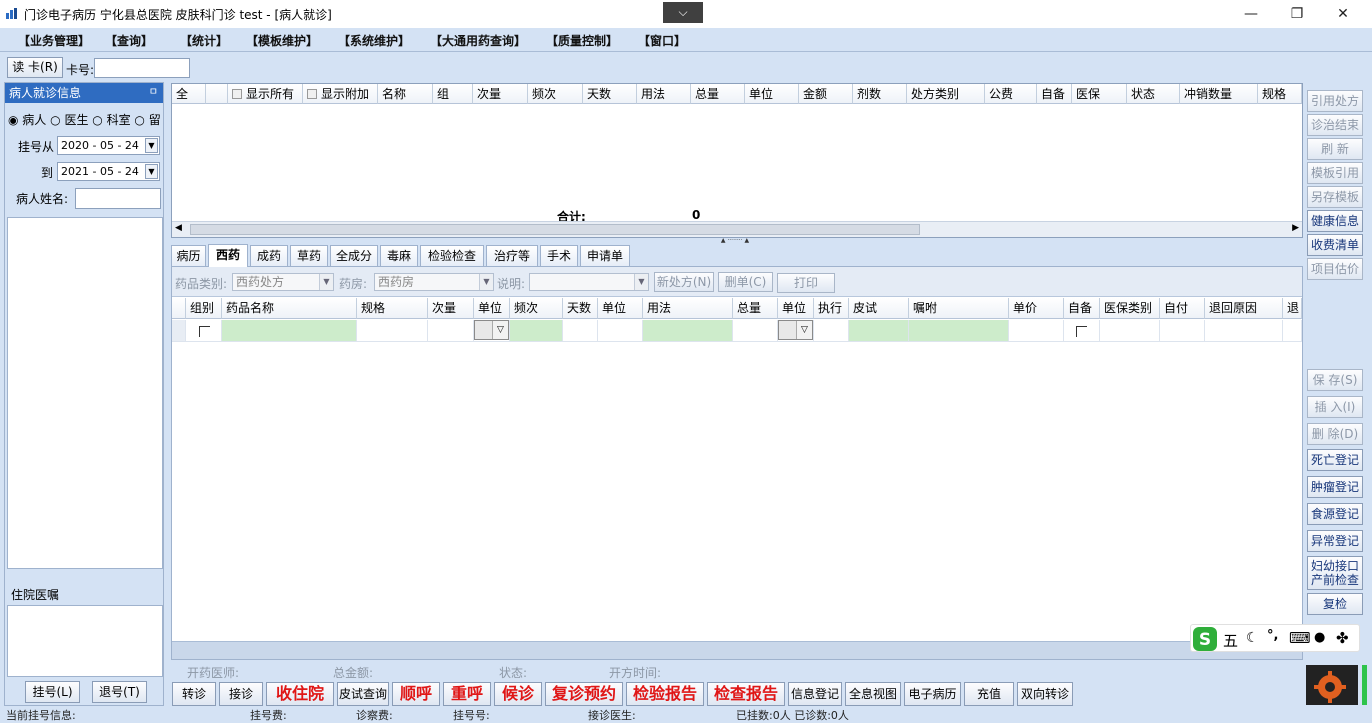 The image size is (1372, 723). What do you see at coordinates (1335, 269) in the screenshot?
I see `item-estimate-button: 项目估价` at bounding box center [1335, 269].